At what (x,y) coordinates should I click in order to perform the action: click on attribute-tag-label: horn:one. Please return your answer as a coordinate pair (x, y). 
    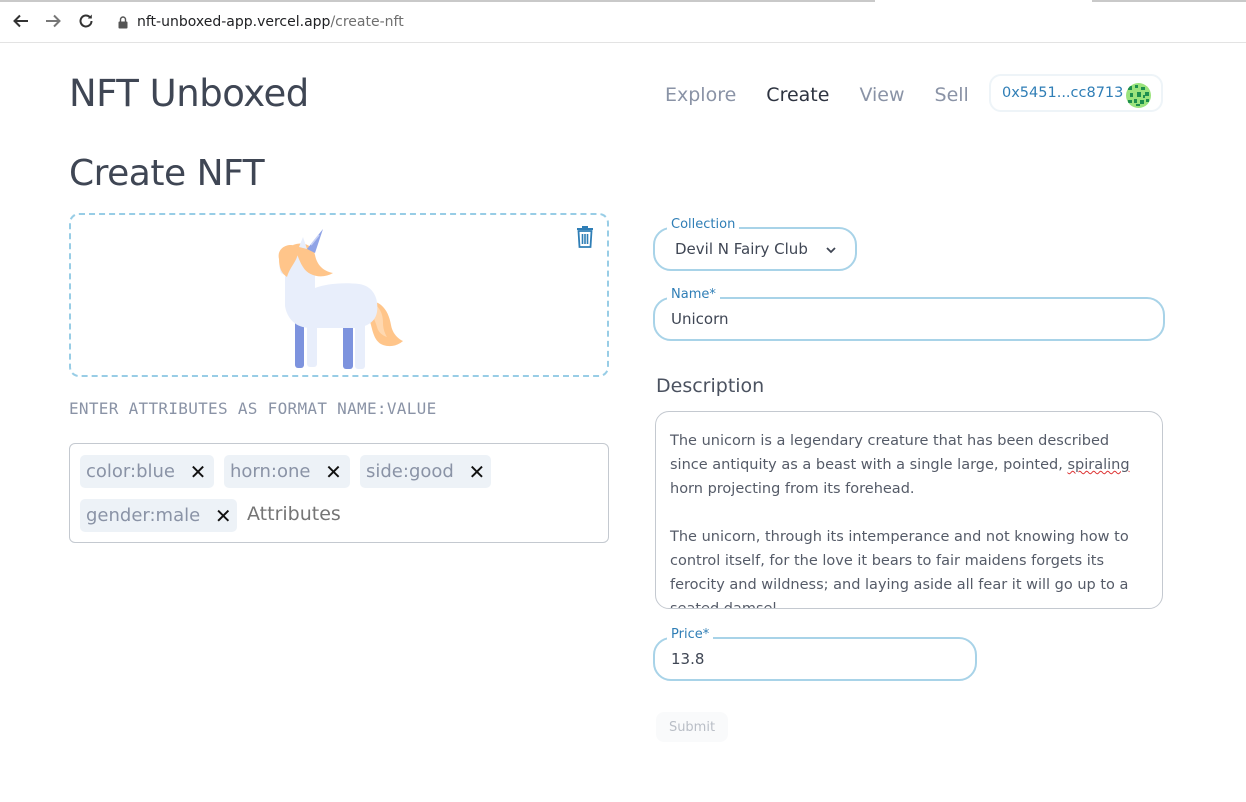
    Looking at the image, I should click on (270, 471).